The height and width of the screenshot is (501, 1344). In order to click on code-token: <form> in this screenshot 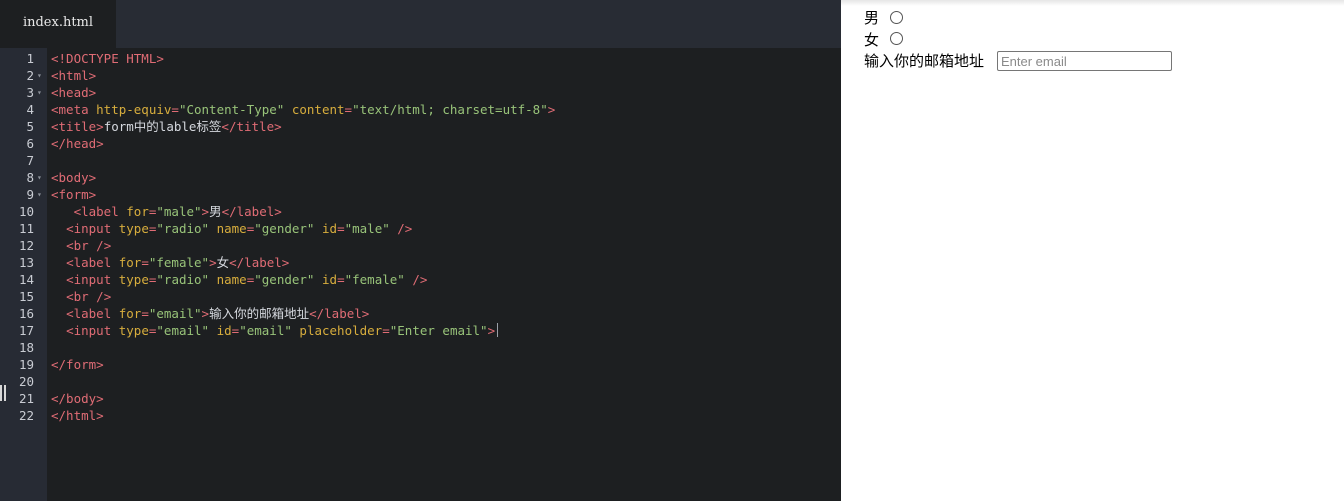, I will do `click(74, 194)`.